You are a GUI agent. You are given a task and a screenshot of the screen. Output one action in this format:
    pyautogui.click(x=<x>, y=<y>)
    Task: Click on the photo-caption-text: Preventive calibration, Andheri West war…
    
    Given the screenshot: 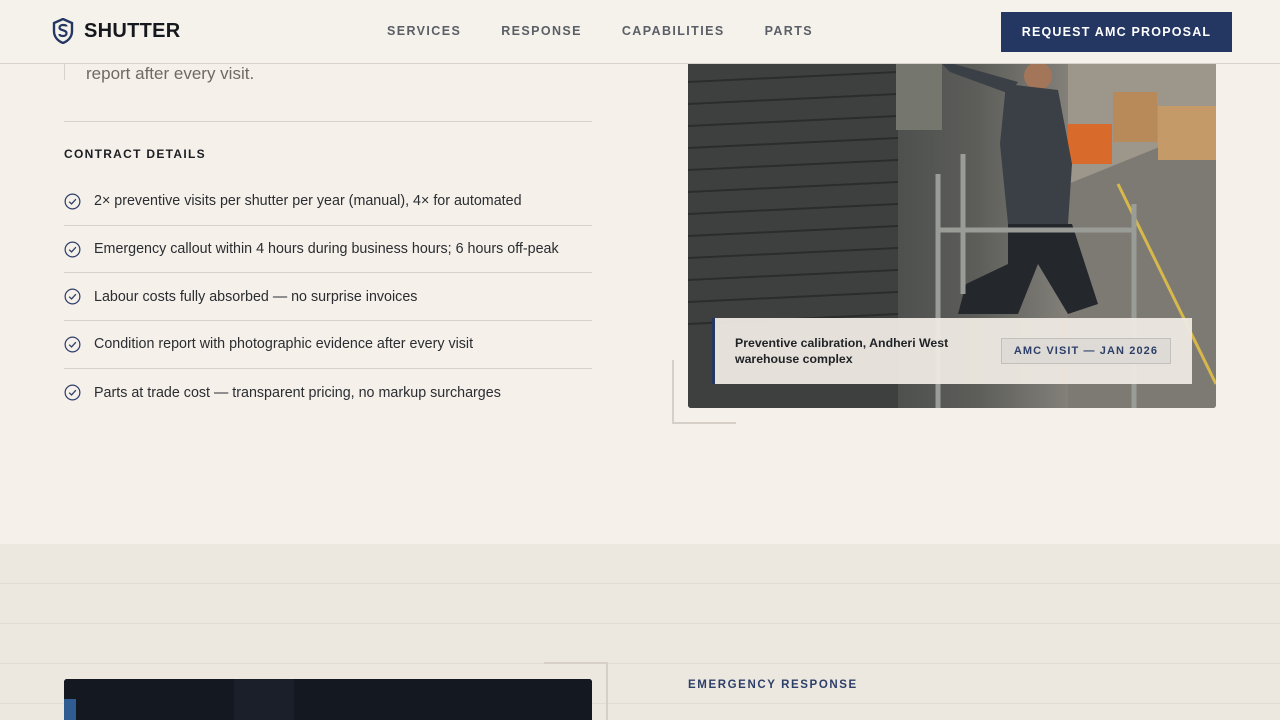 What is the action you would take?
    pyautogui.click(x=842, y=351)
    